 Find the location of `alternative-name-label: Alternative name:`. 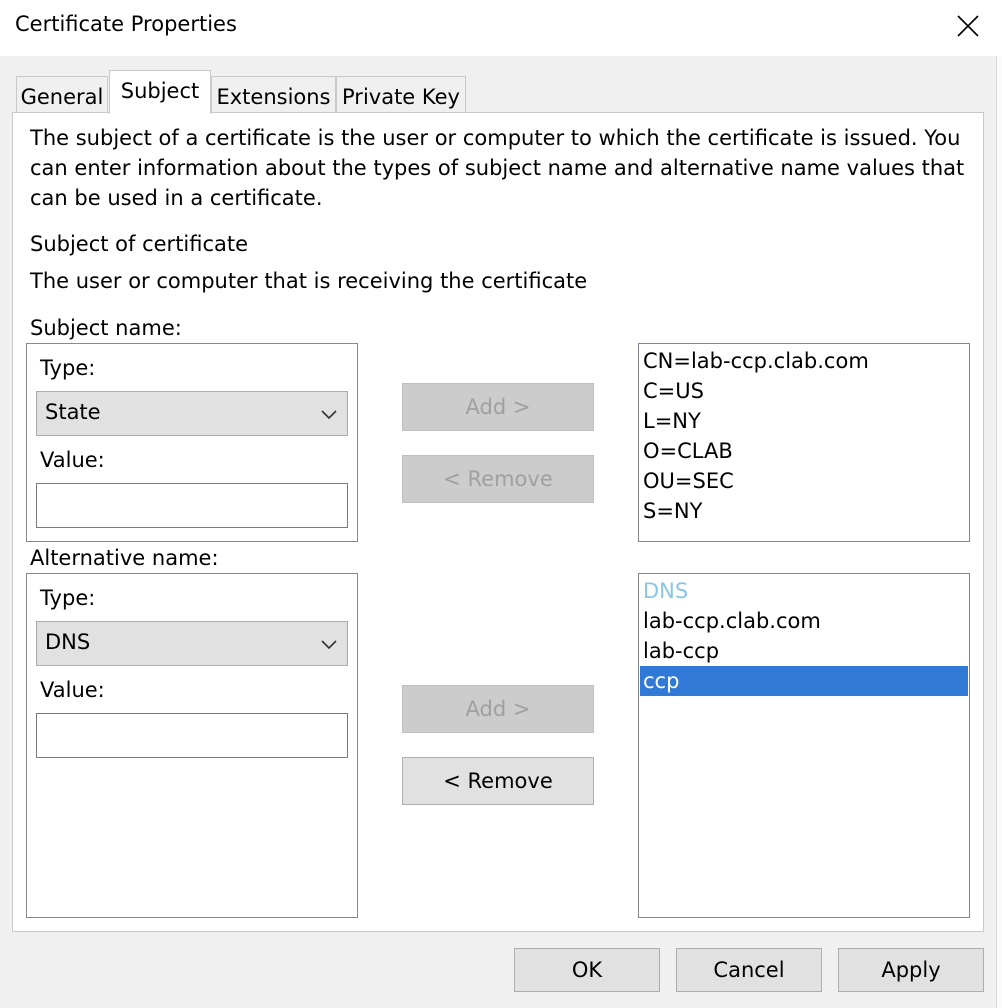

alternative-name-label: Alternative name: is located at coordinates (124, 558).